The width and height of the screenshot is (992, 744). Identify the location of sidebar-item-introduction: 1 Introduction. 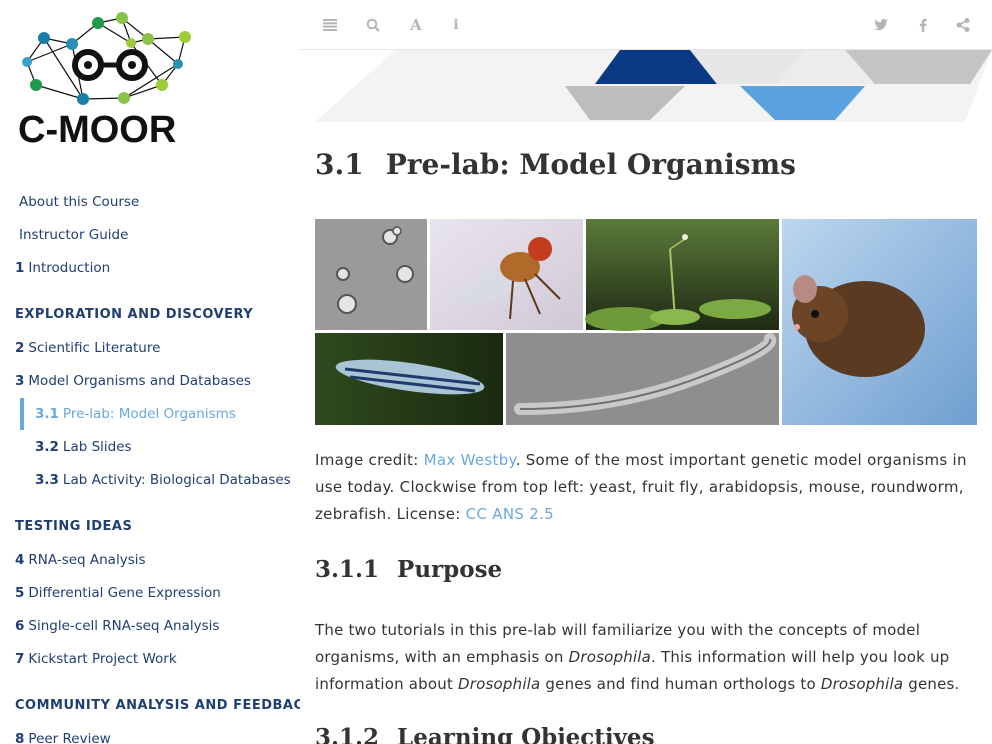
(155, 272).